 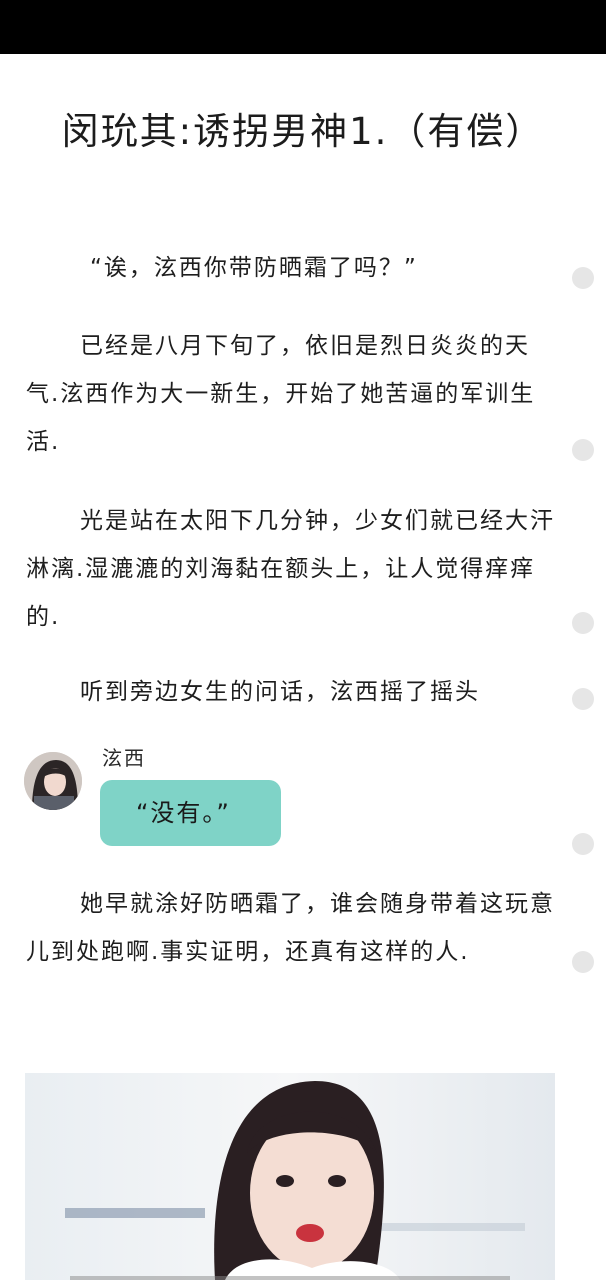 I want to click on chat-speaker-name: 泫西, so click(x=124, y=758).